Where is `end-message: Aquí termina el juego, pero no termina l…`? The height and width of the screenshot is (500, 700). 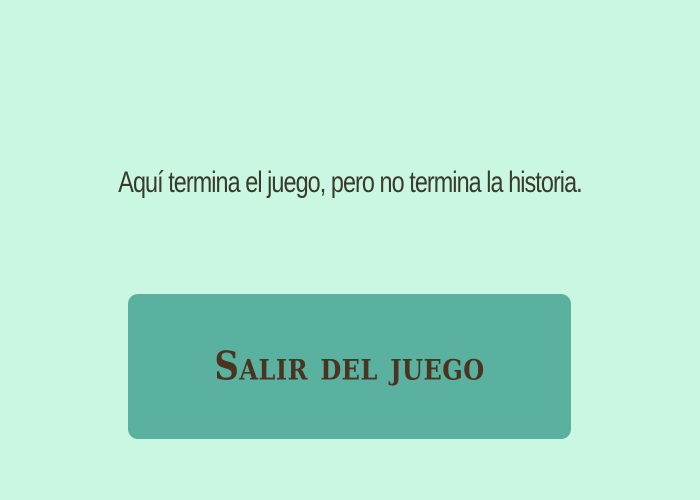
end-message: Aquí termina el juego, pero no termina l… is located at coordinates (350, 182).